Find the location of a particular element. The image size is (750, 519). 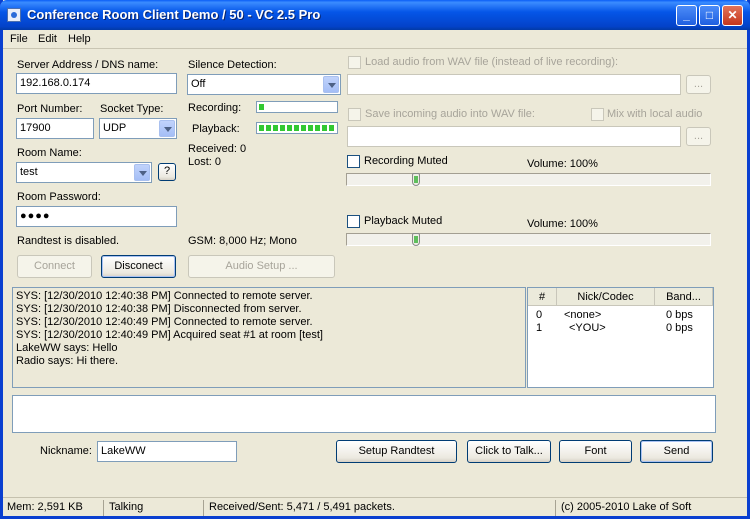

font-button: Font is located at coordinates (595, 451).